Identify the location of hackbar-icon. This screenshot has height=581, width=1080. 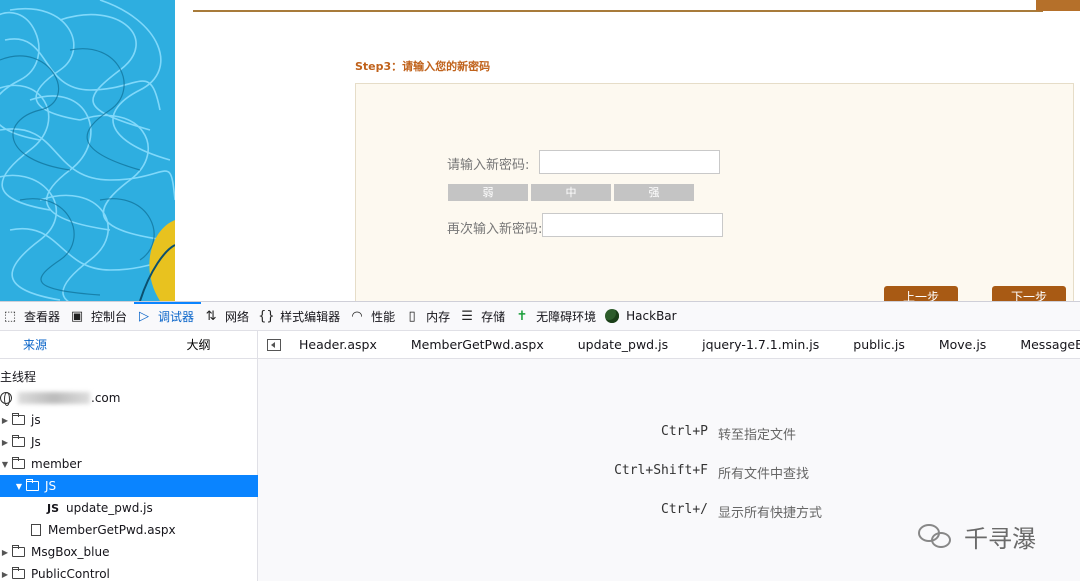
(612, 316).